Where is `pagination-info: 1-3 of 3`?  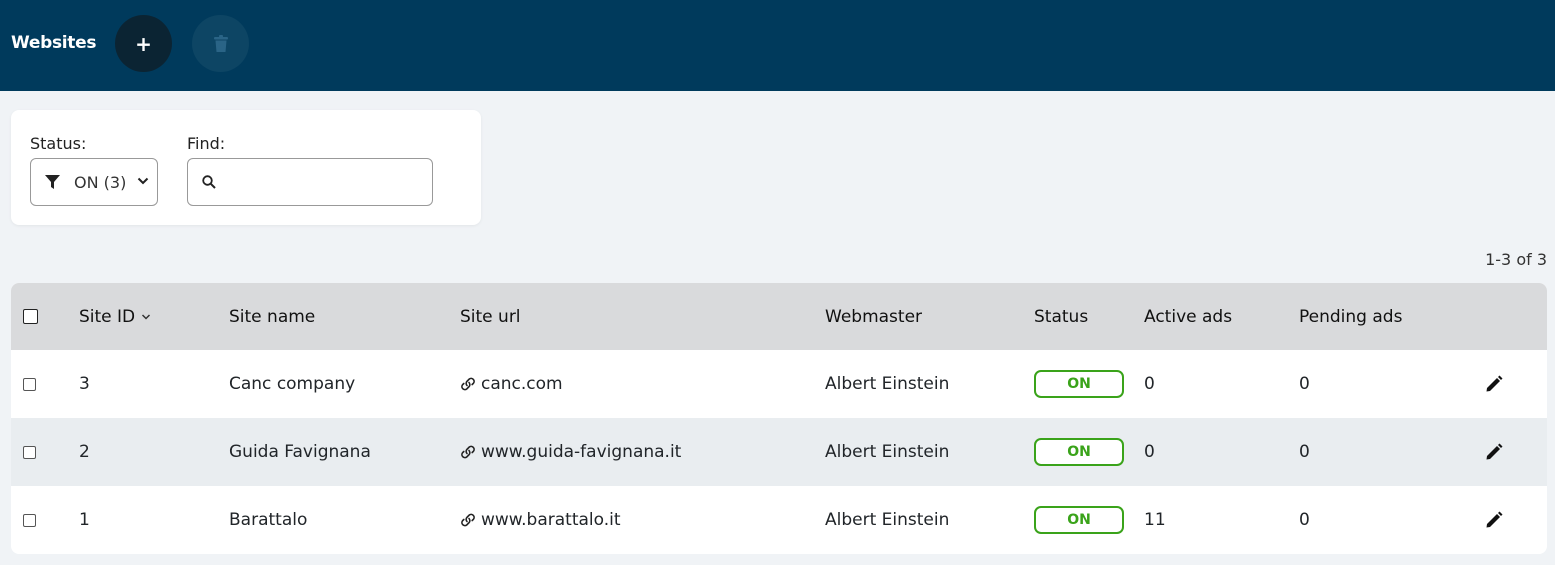 pagination-info: 1-3 of 3 is located at coordinates (1516, 259).